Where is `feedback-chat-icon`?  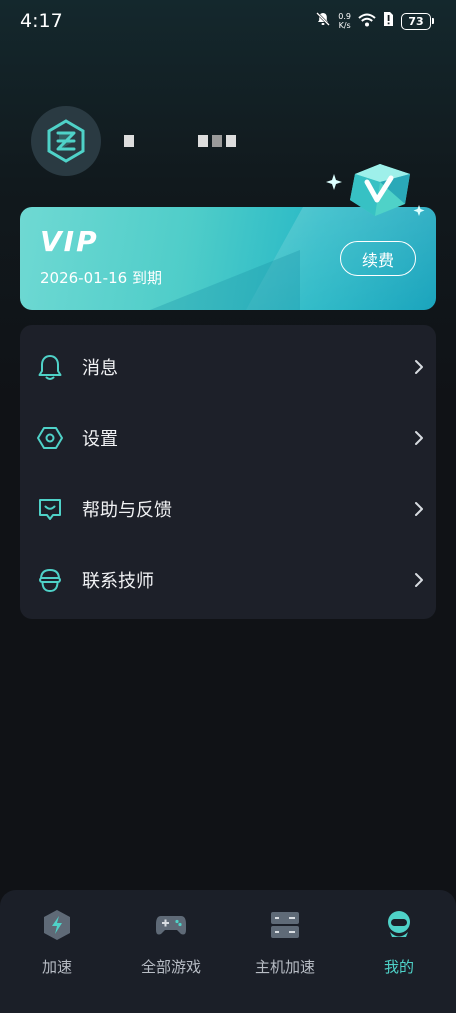
feedback-chat-icon is located at coordinates (50, 509).